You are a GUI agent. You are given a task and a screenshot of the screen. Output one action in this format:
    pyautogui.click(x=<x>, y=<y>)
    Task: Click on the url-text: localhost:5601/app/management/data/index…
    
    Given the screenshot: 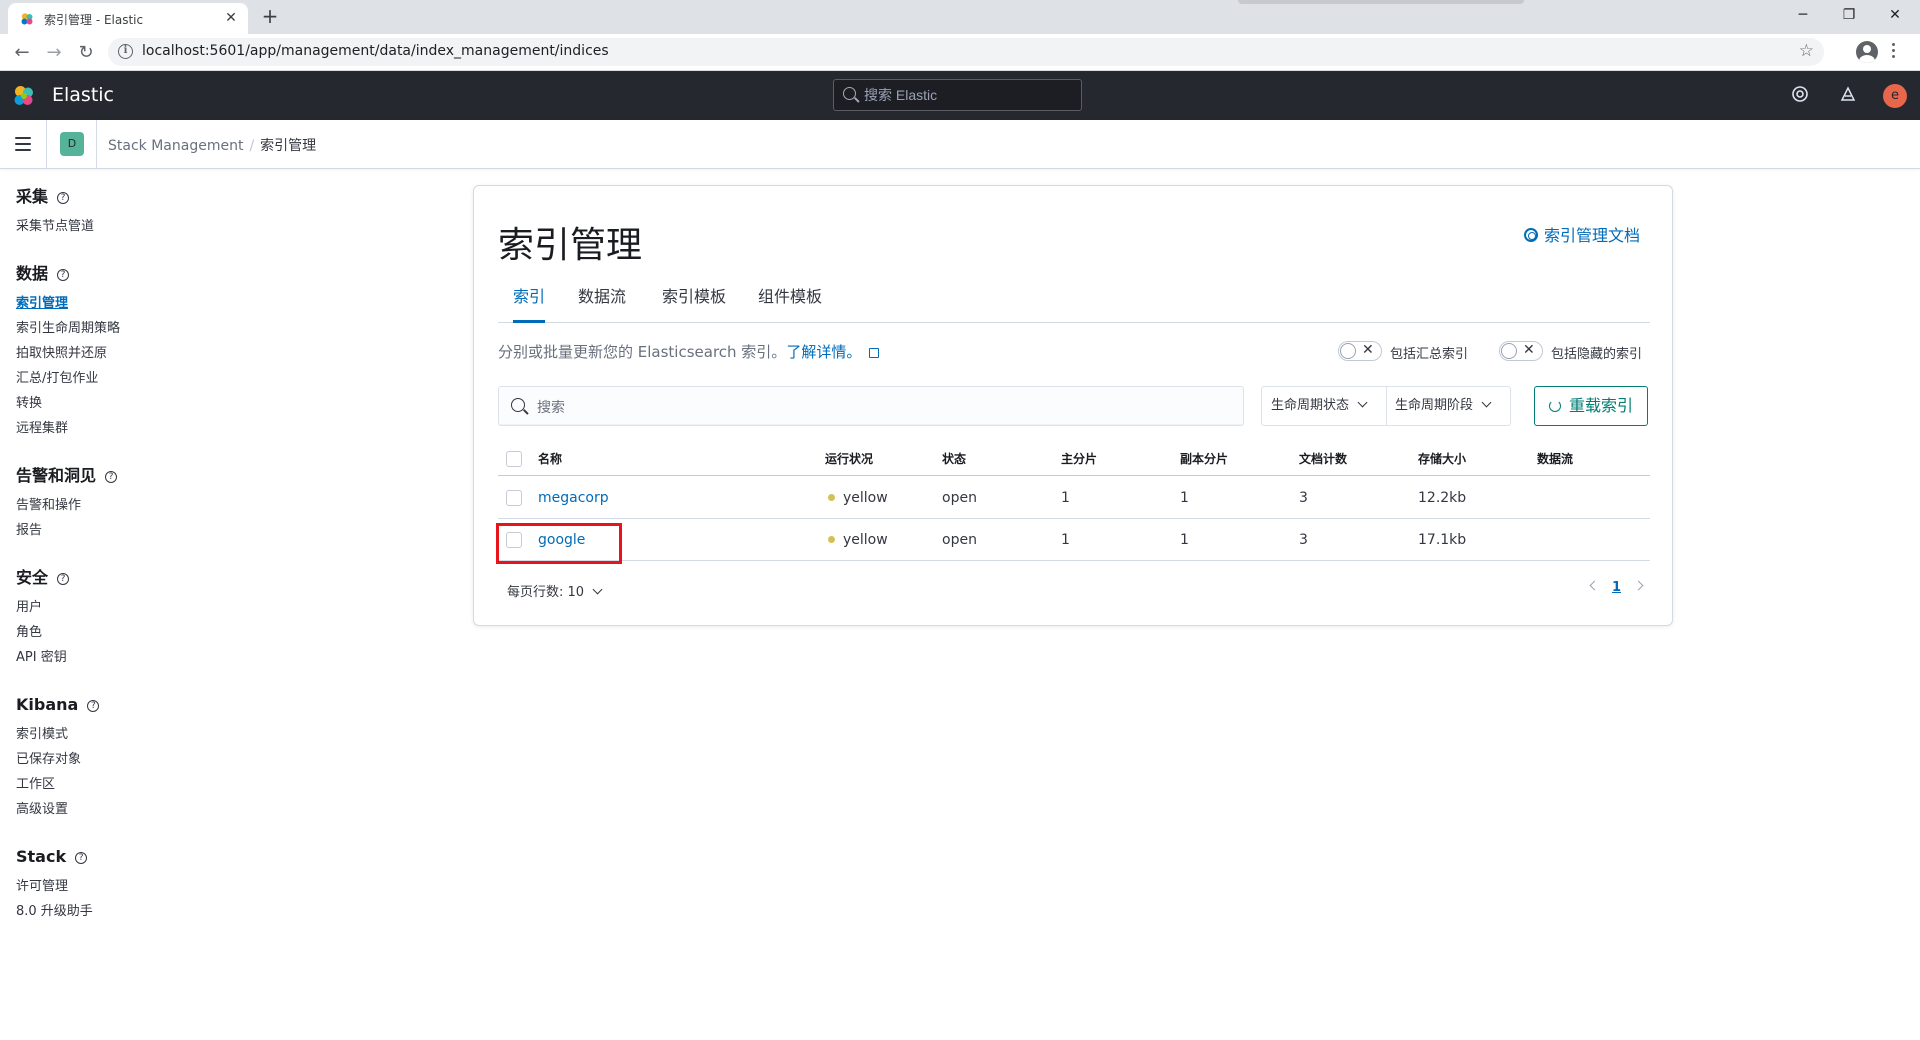 What is the action you would take?
    pyautogui.click(x=375, y=51)
    